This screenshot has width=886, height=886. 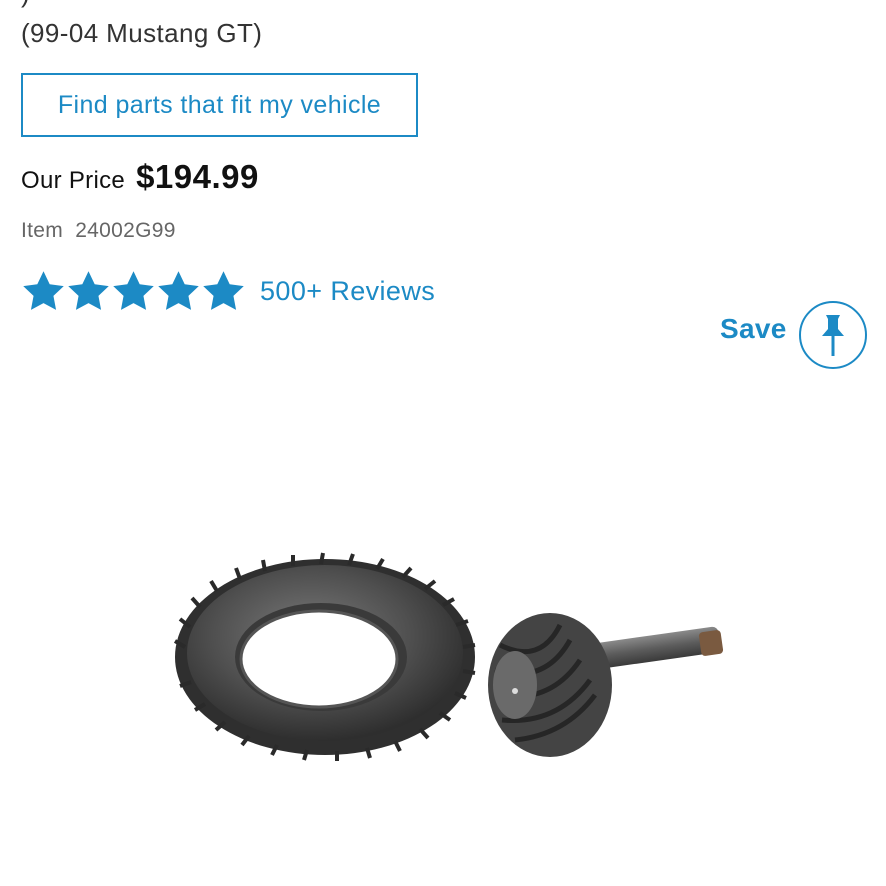 I want to click on item-number-row: Item 24002G99, so click(x=98, y=231).